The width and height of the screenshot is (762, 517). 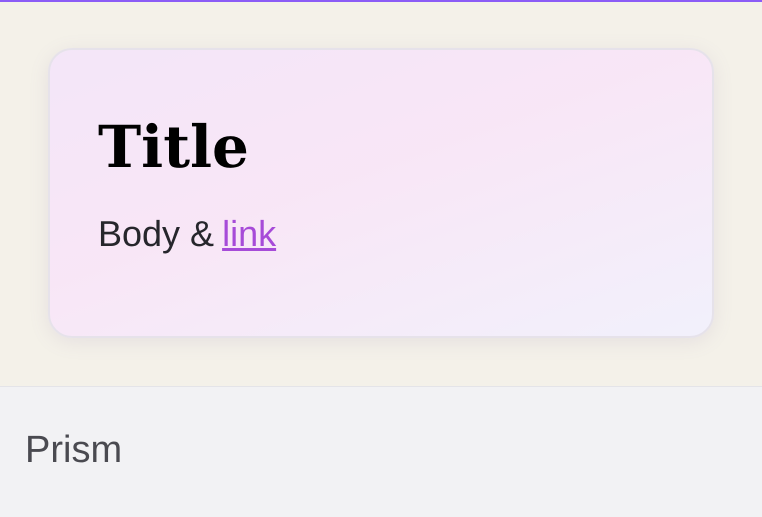 I want to click on link: link, so click(x=249, y=234).